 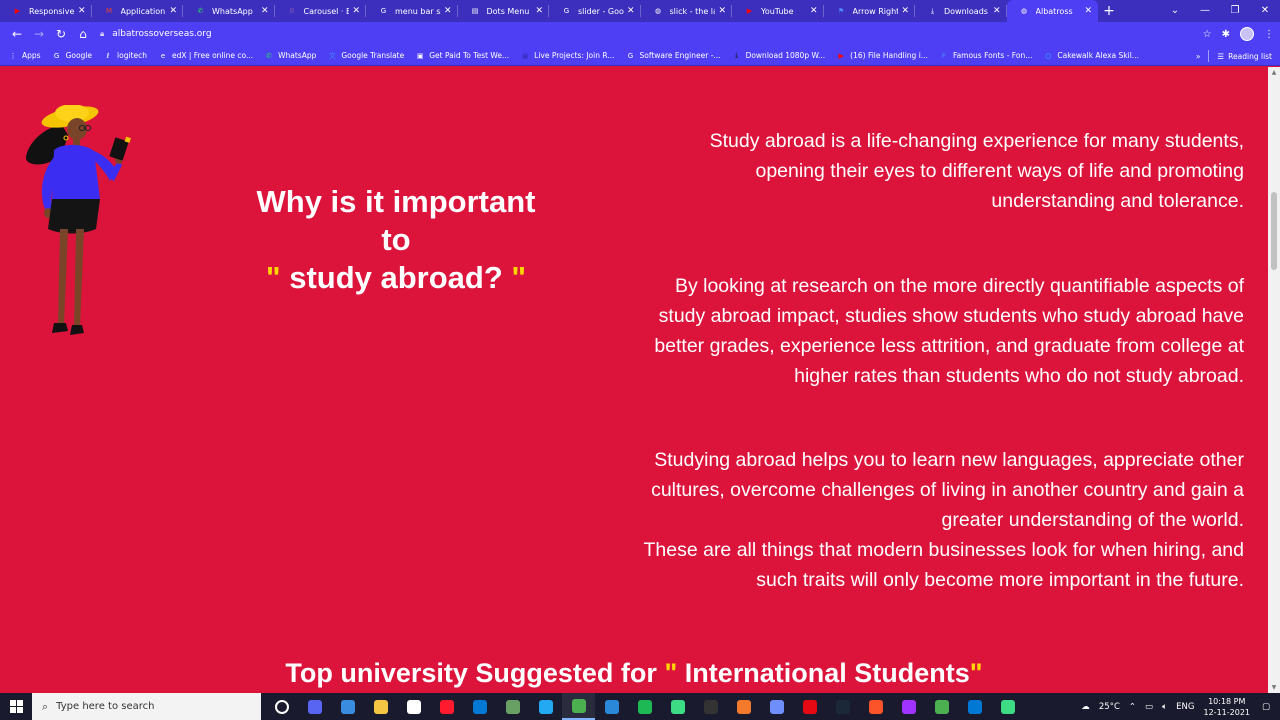 I want to click on page-scrollbar: ▲ ▼, so click(x=1274, y=380).